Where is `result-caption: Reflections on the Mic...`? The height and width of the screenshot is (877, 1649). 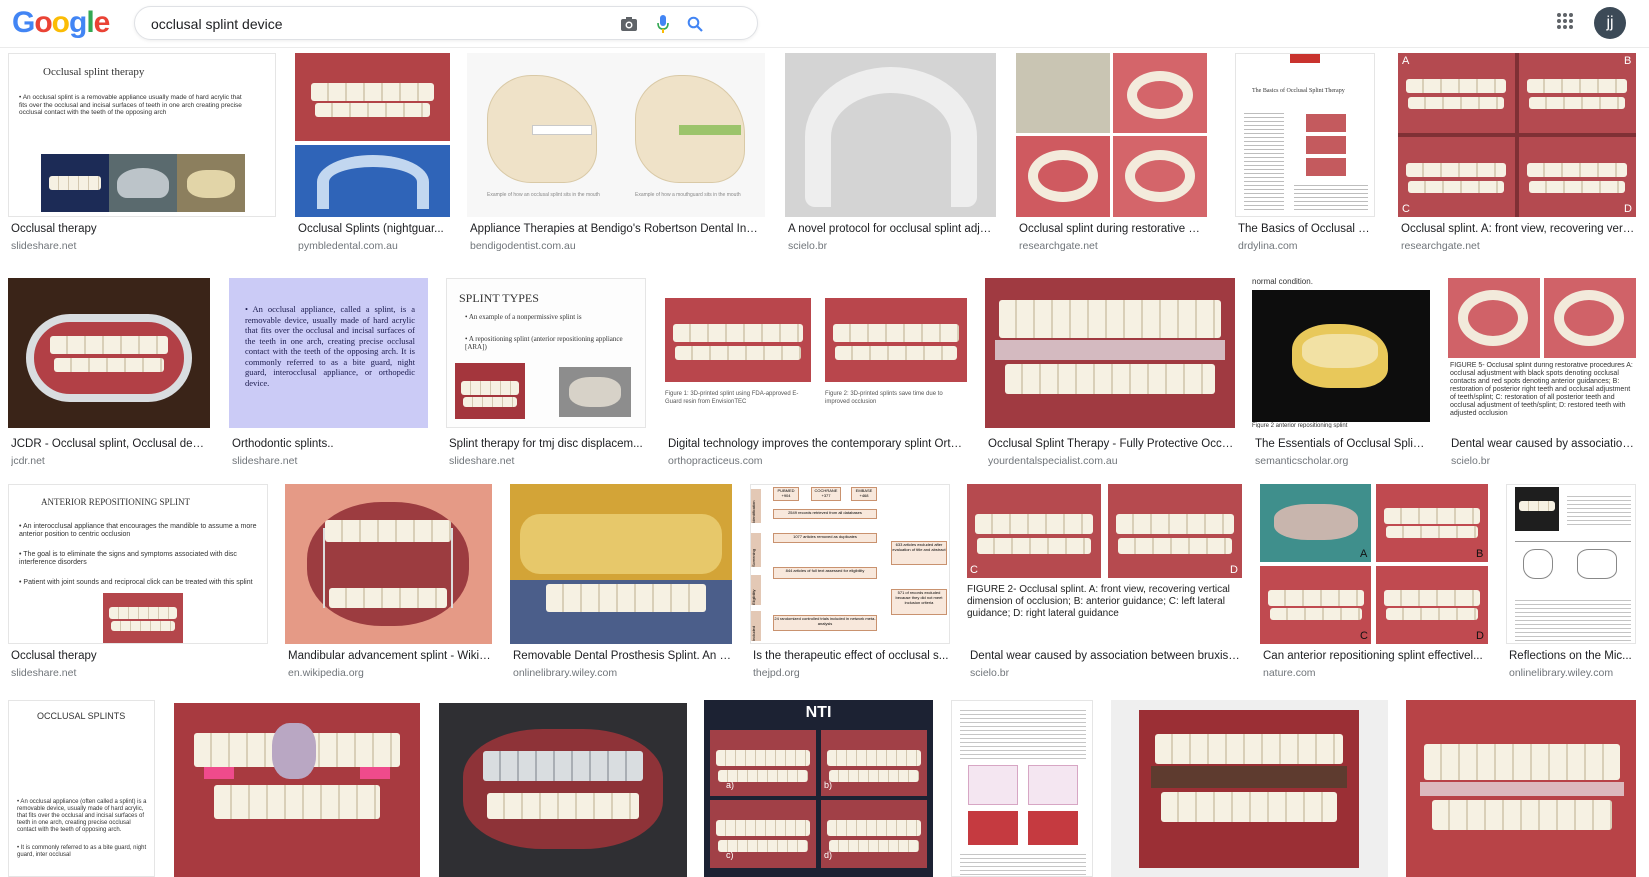
result-caption: Reflections on the Mic... is located at coordinates (1572, 656).